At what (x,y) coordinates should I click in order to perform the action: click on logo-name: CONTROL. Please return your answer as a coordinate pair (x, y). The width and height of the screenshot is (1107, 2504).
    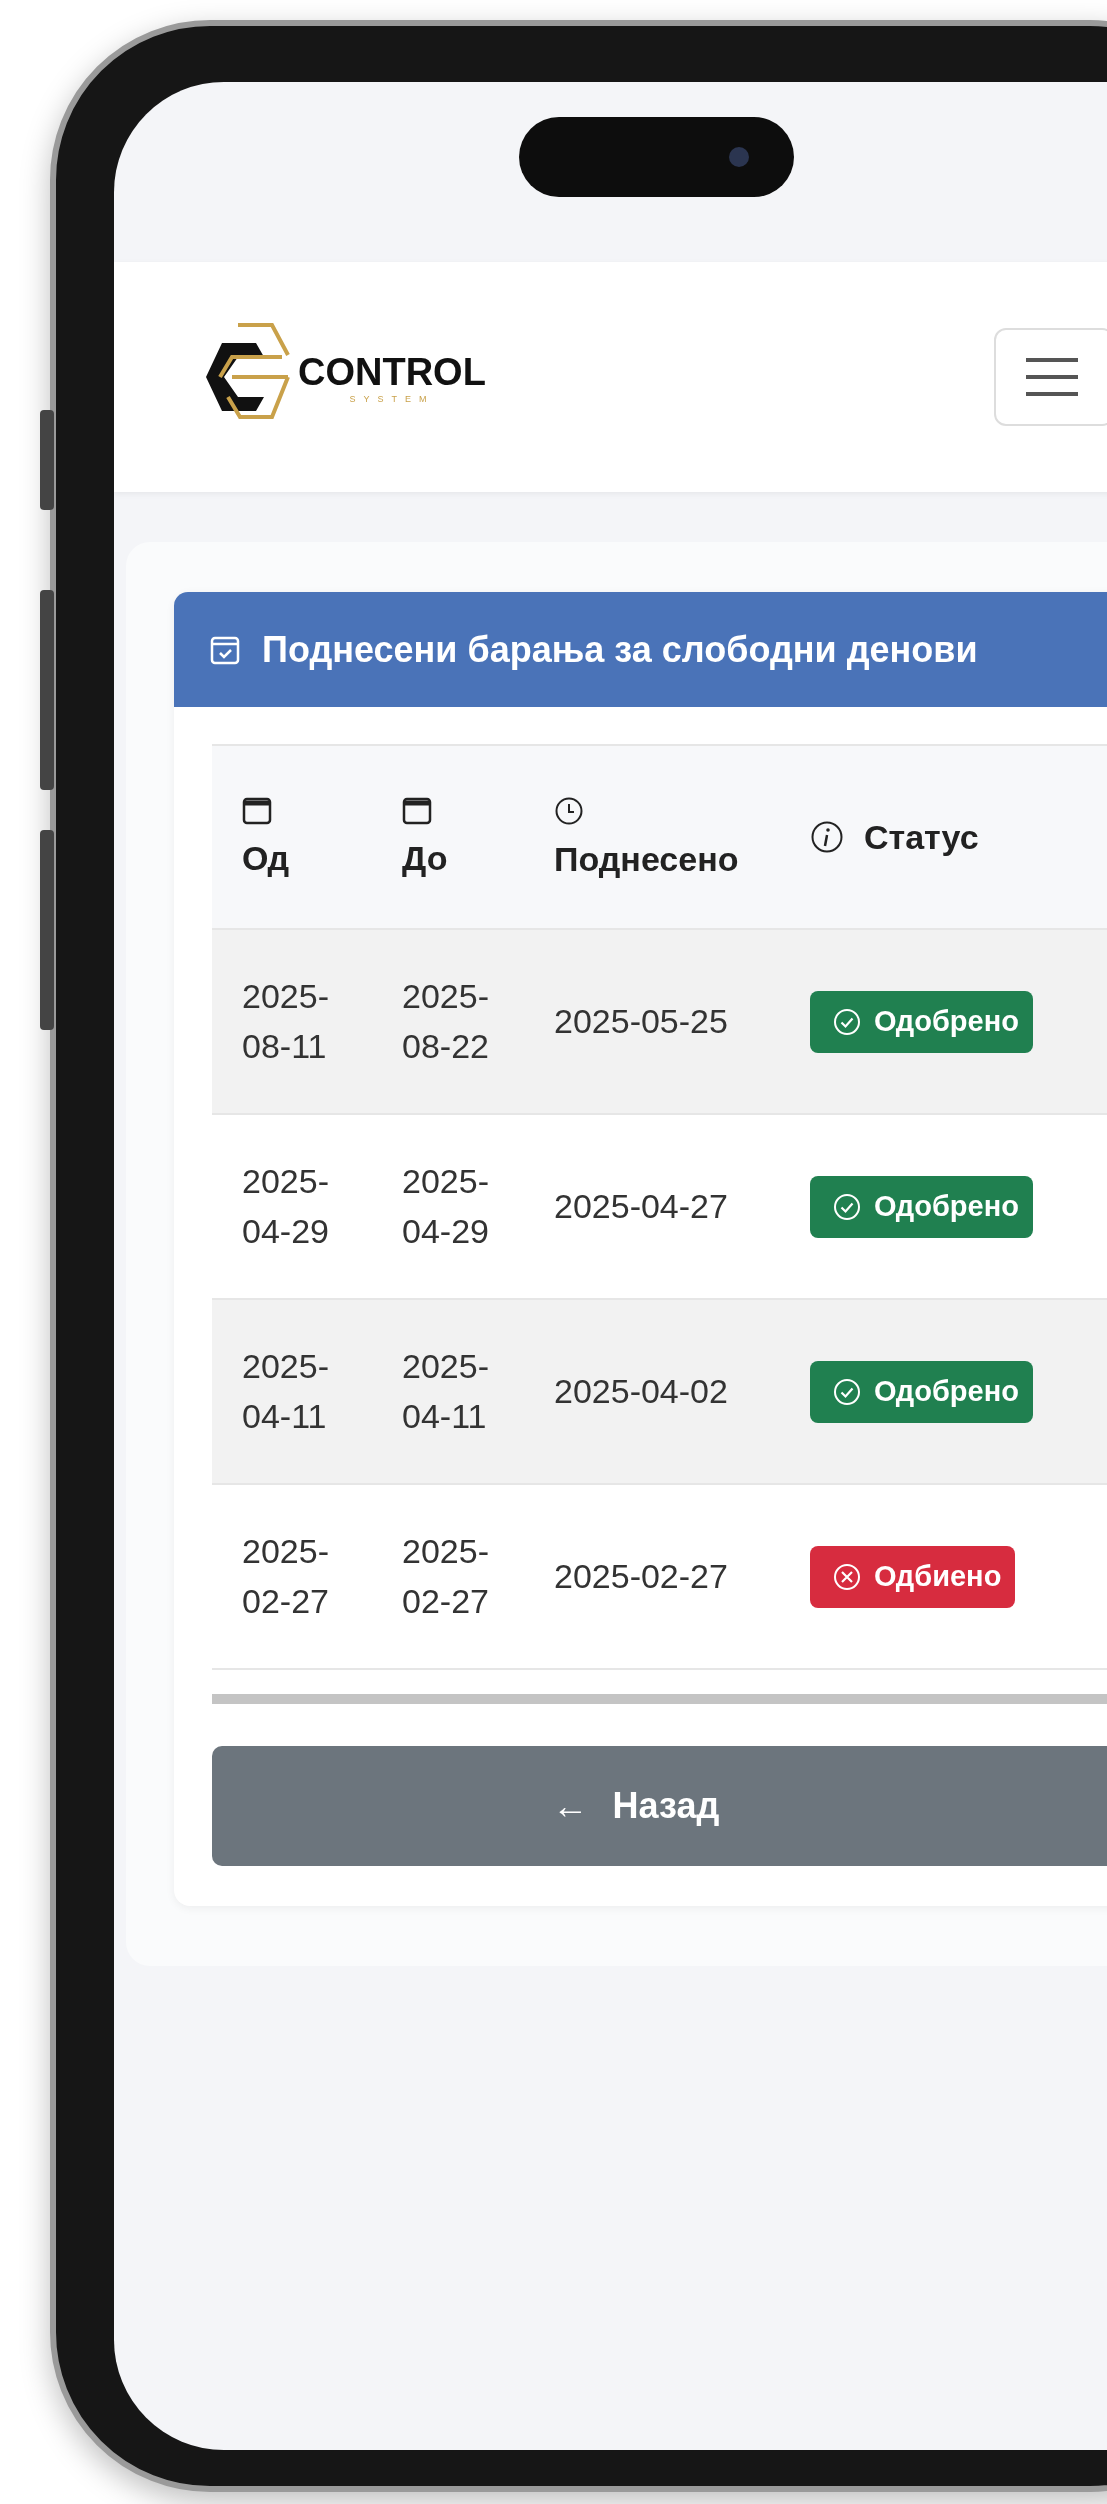
    Looking at the image, I should click on (392, 372).